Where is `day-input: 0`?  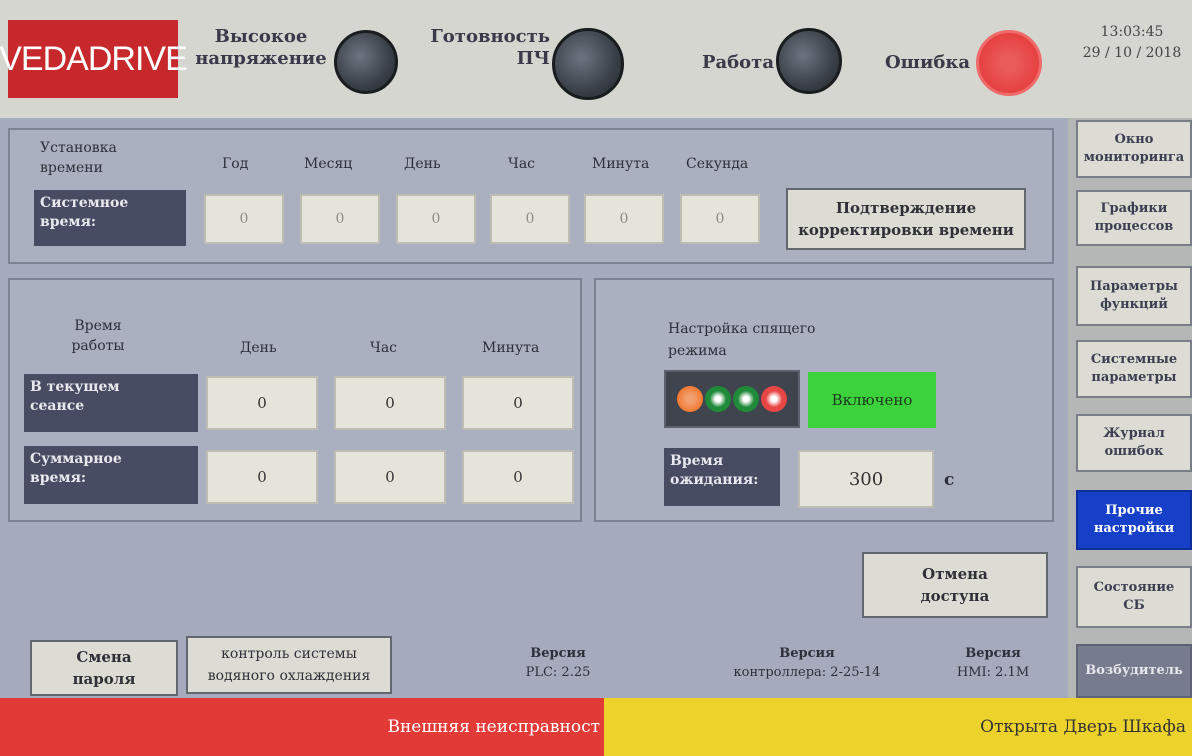
day-input: 0 is located at coordinates (436, 219).